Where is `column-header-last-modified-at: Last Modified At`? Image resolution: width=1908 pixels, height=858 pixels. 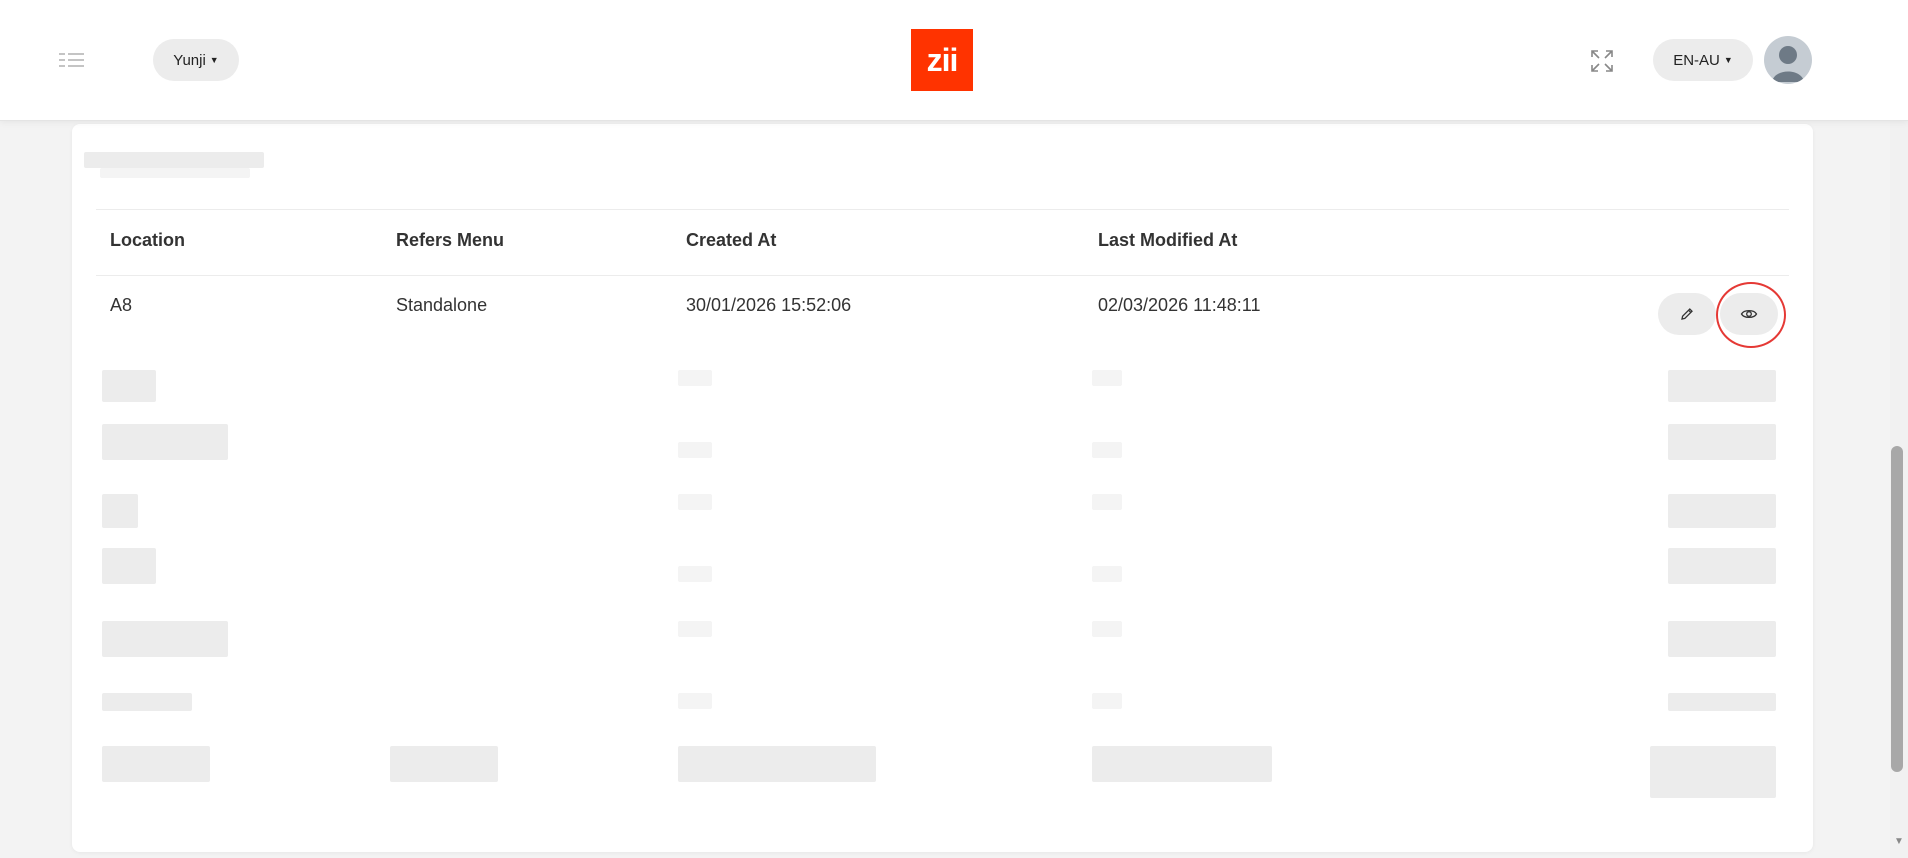
column-header-last-modified-at: Last Modified At is located at coordinates (1167, 240).